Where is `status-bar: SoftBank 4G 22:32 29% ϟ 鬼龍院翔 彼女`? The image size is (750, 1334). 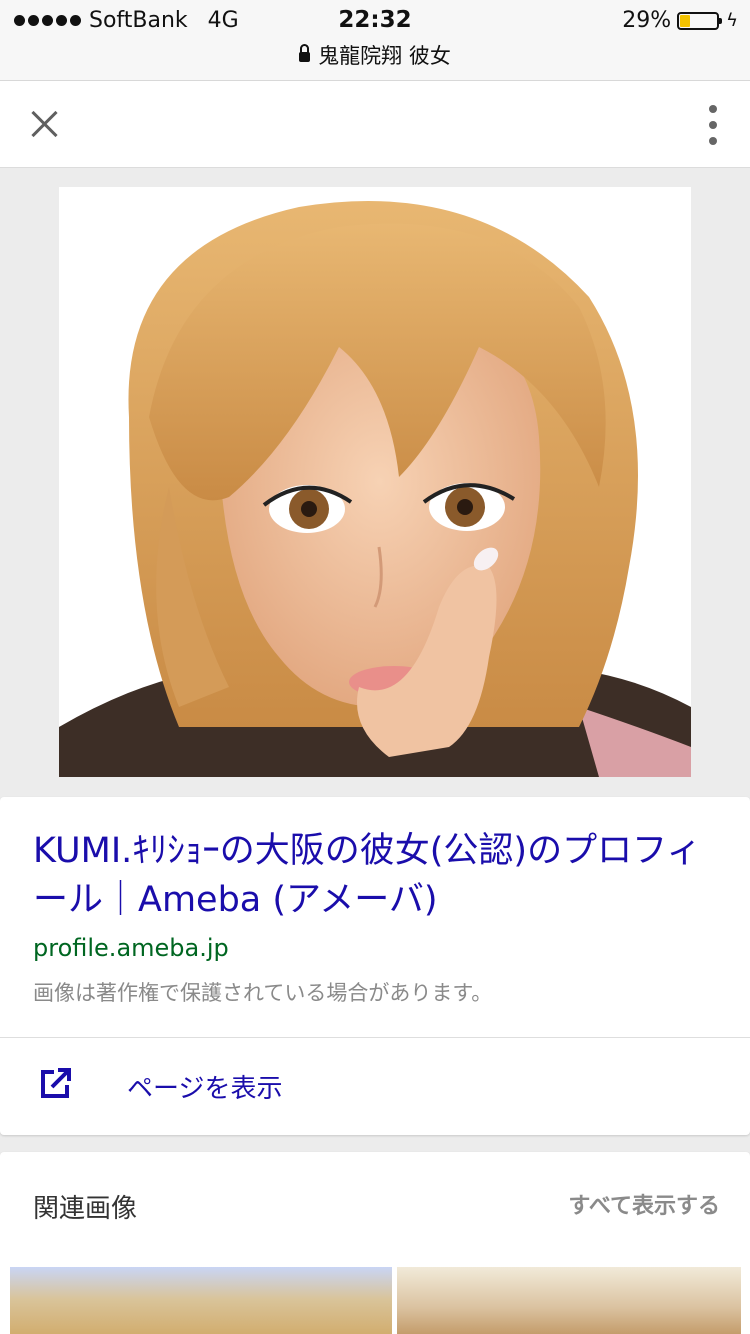 status-bar: SoftBank 4G 22:32 29% ϟ 鬼龍院翔 彼女 is located at coordinates (375, 40).